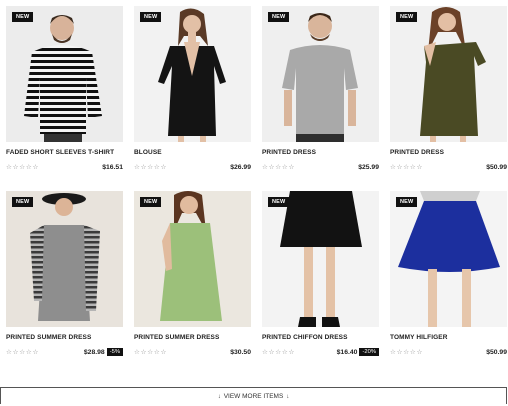 This screenshot has height=406, width=508. Describe the element at coordinates (112, 167) in the screenshot. I see `product-price: $16.51` at that location.